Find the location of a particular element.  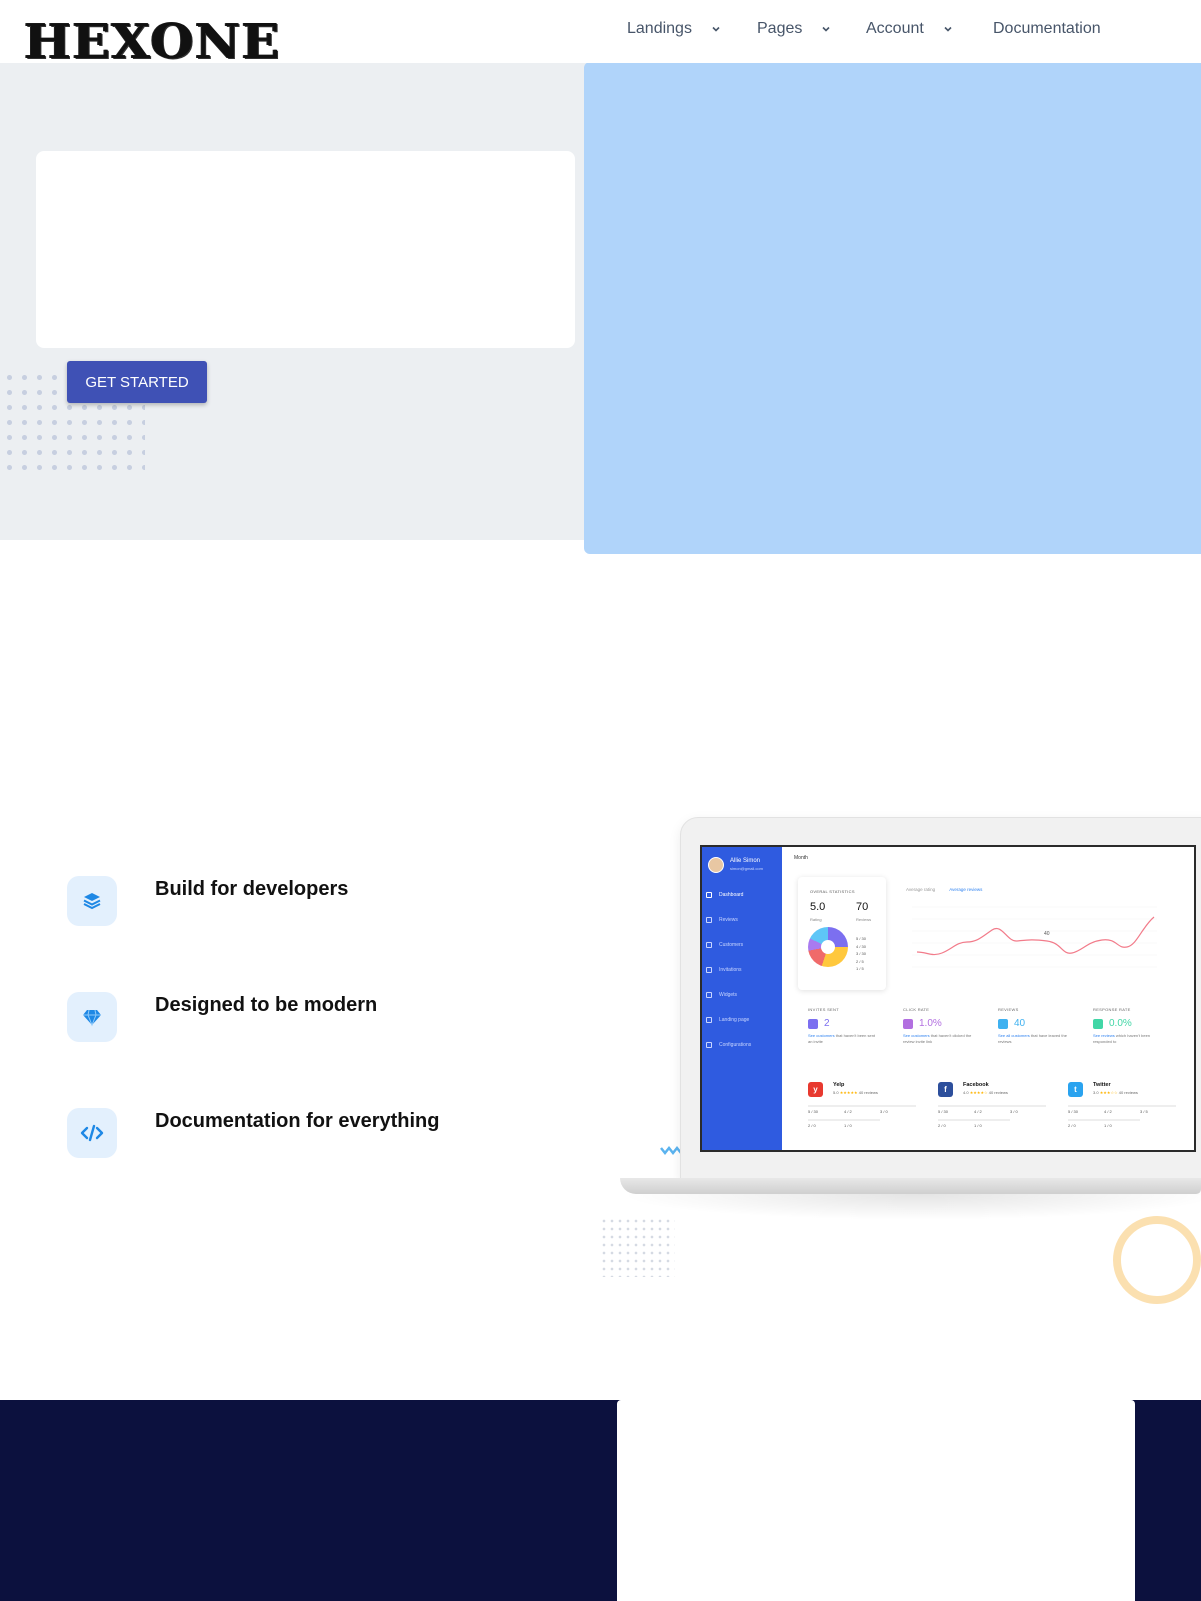

mock-kpi-value: 1.0% is located at coordinates (930, 1023).